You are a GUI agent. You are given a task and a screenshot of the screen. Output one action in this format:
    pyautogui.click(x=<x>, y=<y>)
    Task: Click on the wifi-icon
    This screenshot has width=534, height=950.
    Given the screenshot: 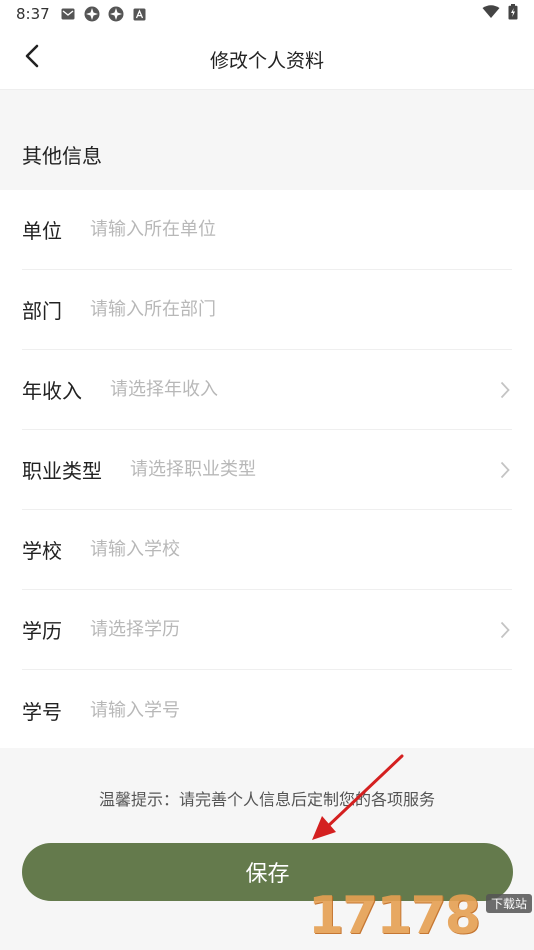 What is the action you would take?
    pyautogui.click(x=491, y=14)
    